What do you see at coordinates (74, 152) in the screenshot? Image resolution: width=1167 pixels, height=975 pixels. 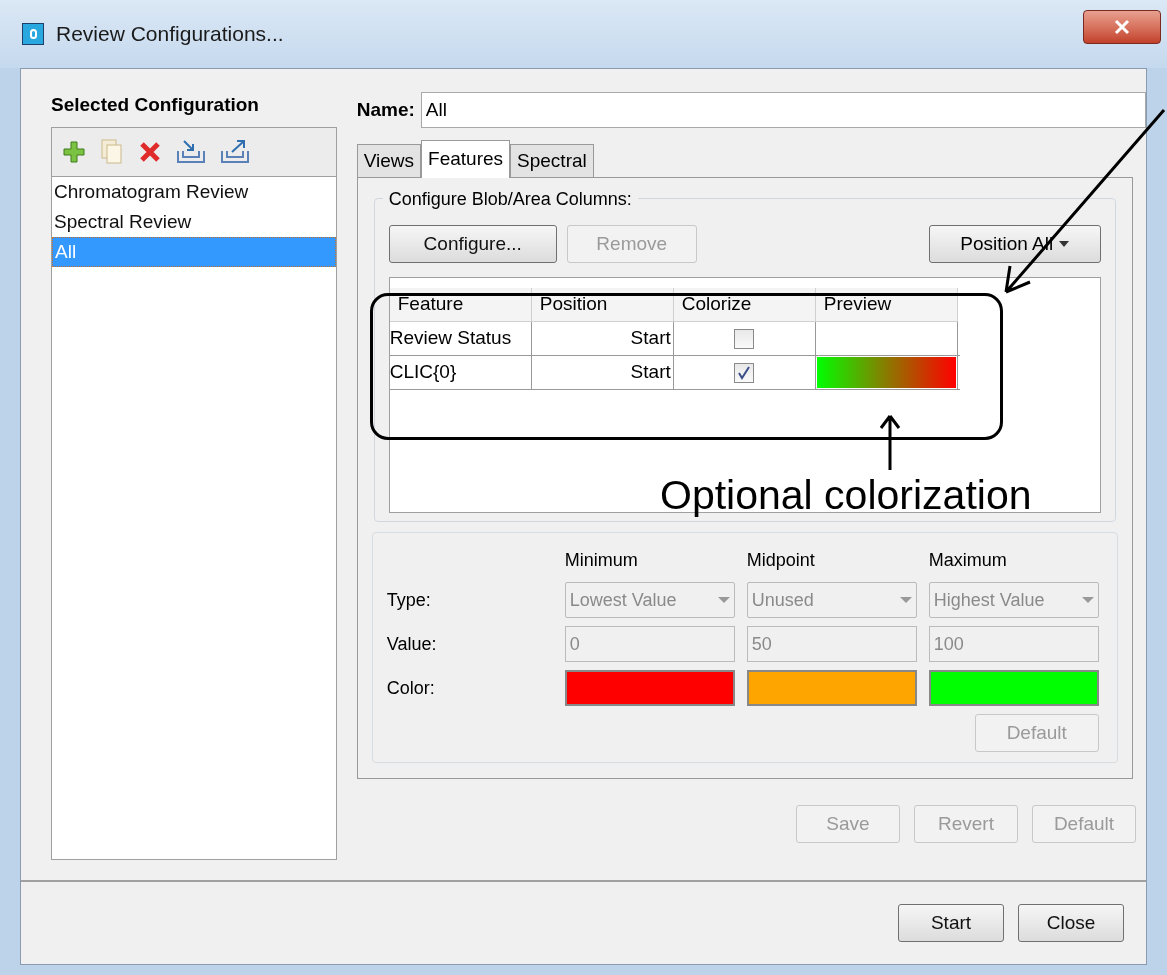 I see `add-icon` at bounding box center [74, 152].